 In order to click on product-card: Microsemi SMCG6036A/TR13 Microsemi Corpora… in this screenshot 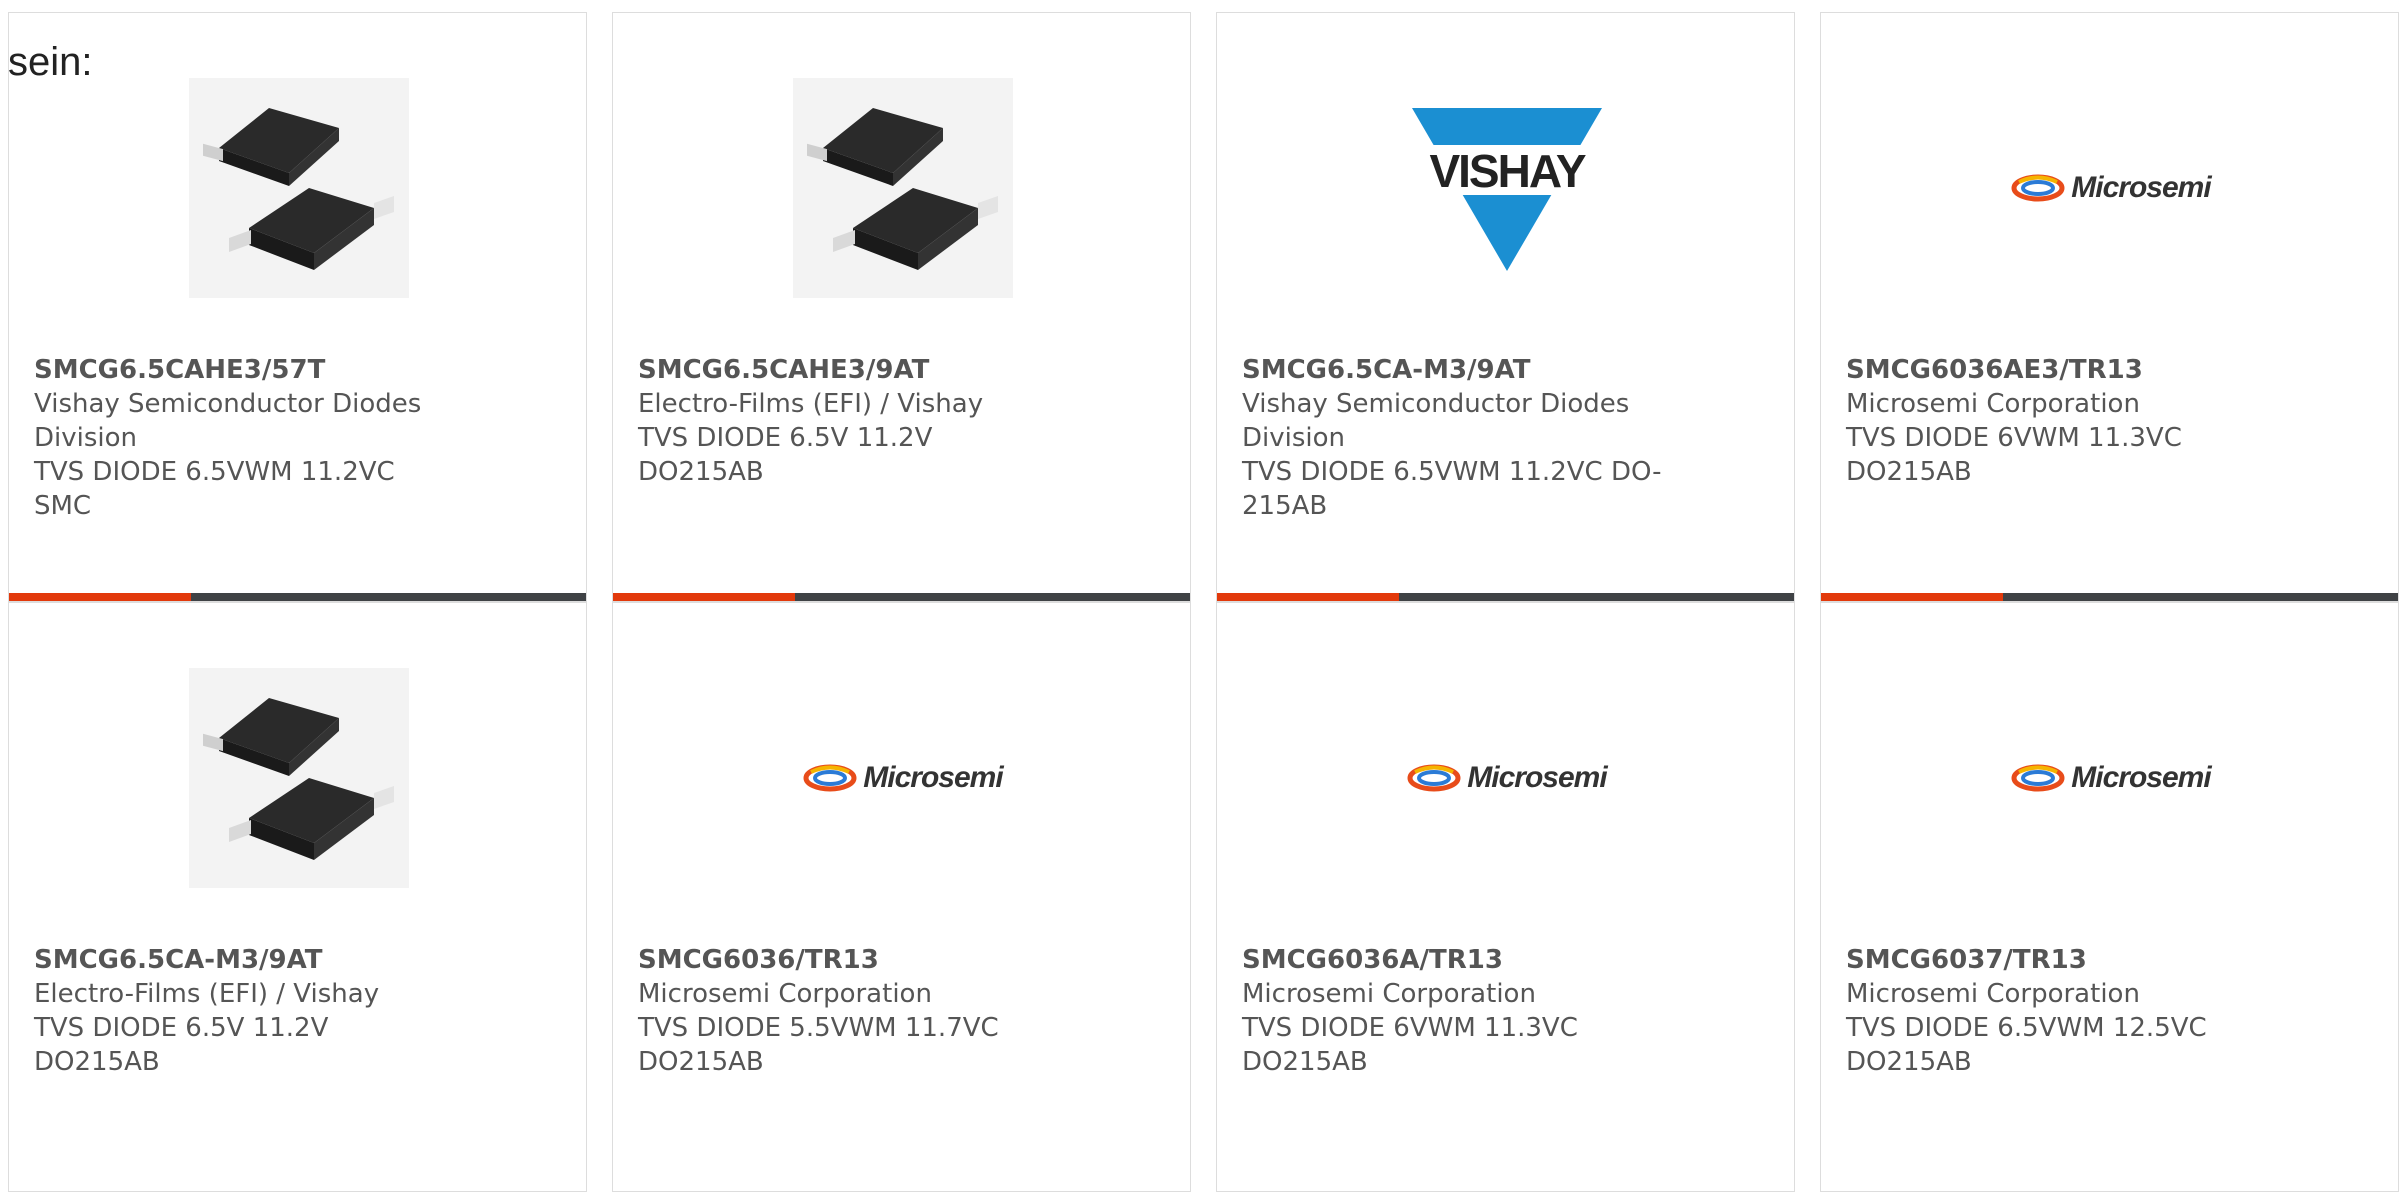, I will do `click(1505, 897)`.